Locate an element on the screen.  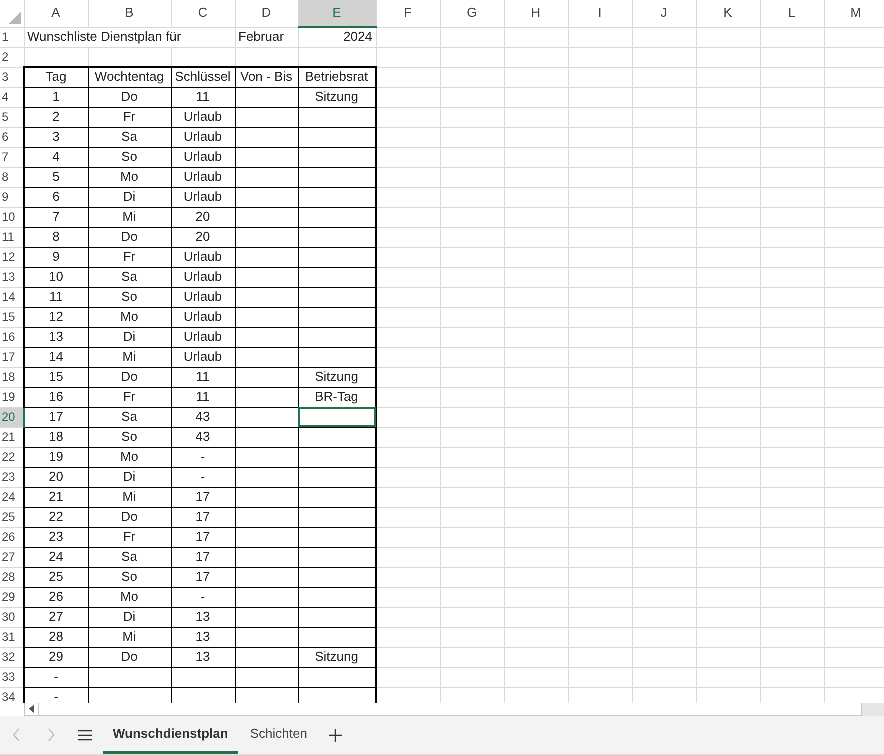
column-header: F is located at coordinates (408, 13).